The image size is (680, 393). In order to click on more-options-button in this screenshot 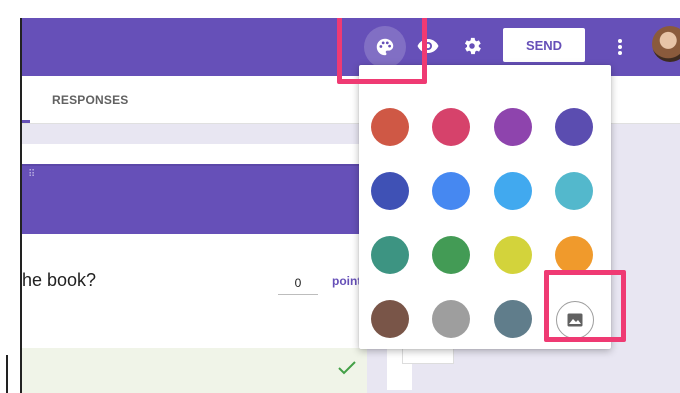, I will do `click(620, 47)`.